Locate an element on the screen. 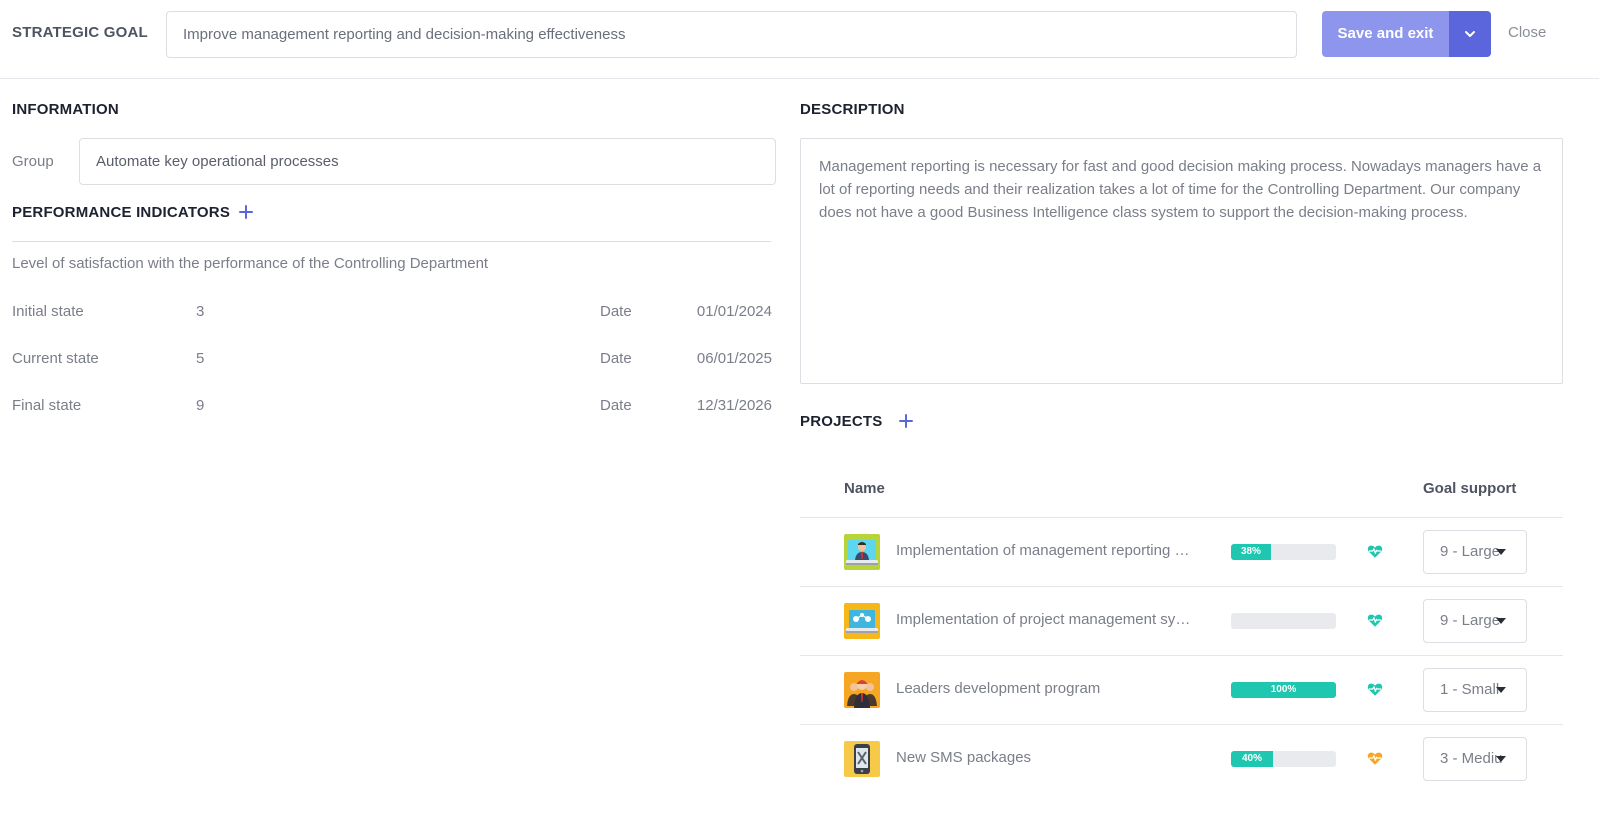 This screenshot has width=1599, height=823. close-button: Close is located at coordinates (1527, 32).